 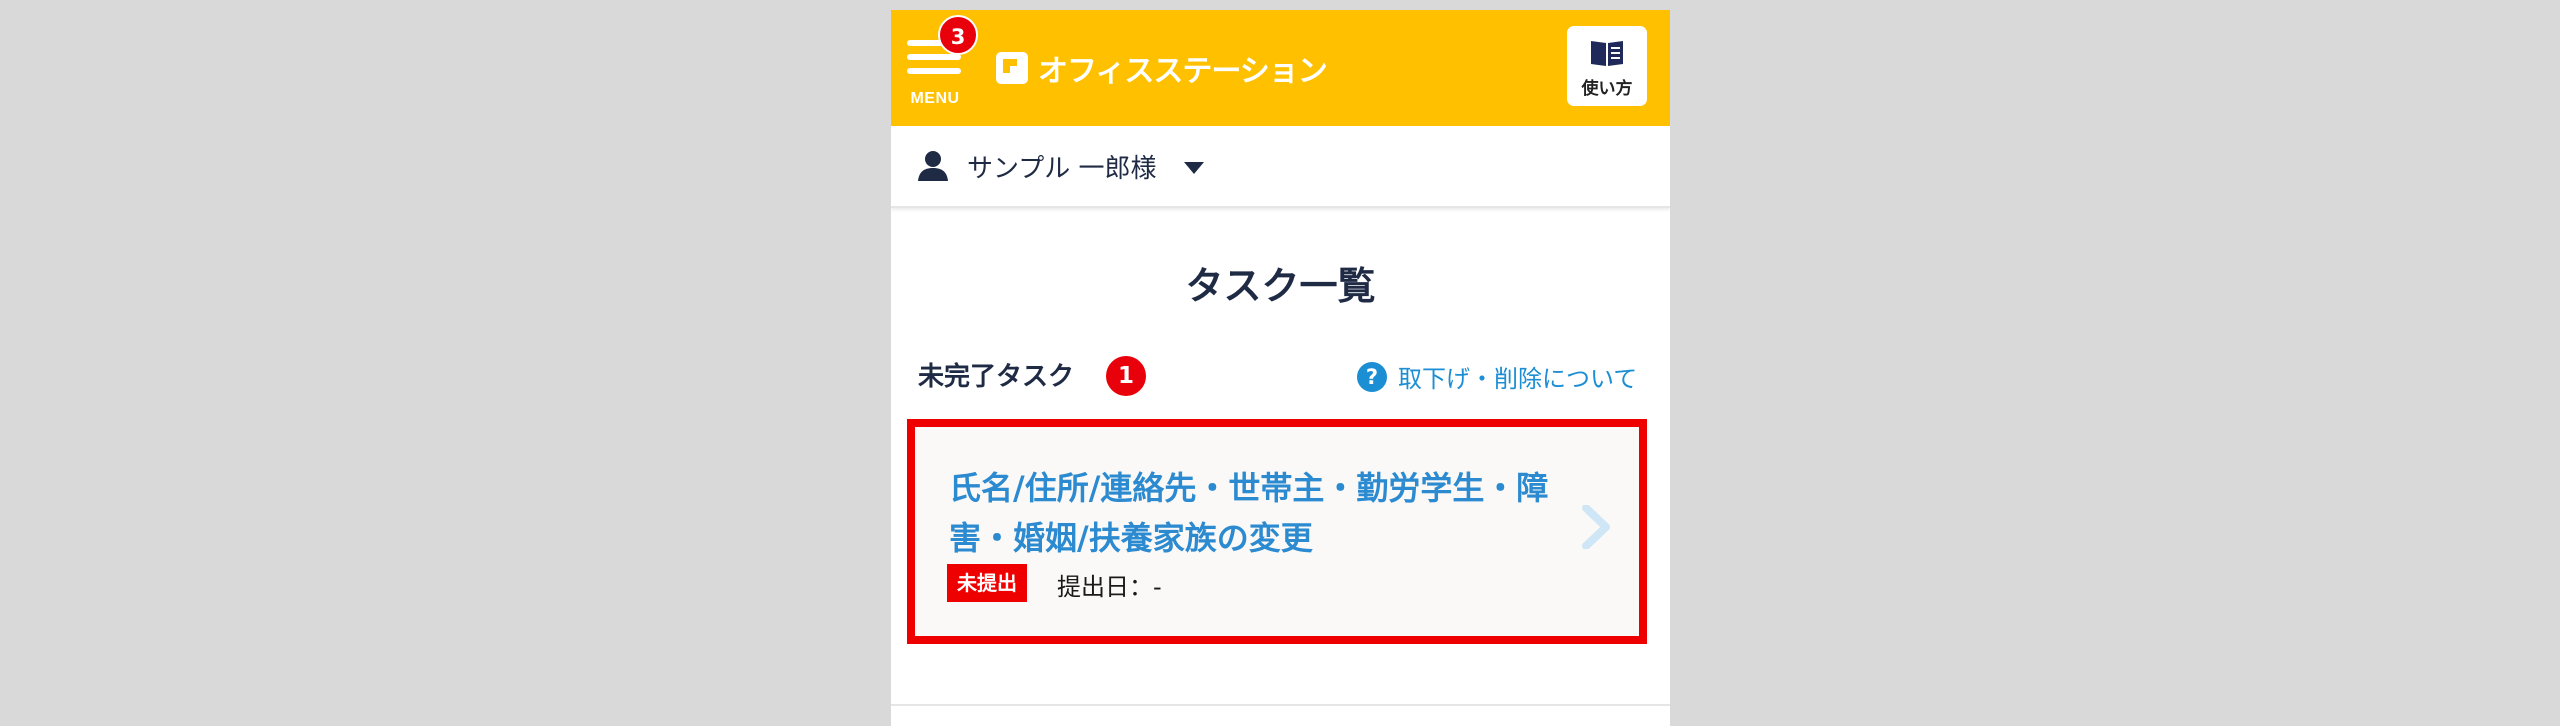 I want to click on menu-notification-badge: 3, so click(x=958, y=35).